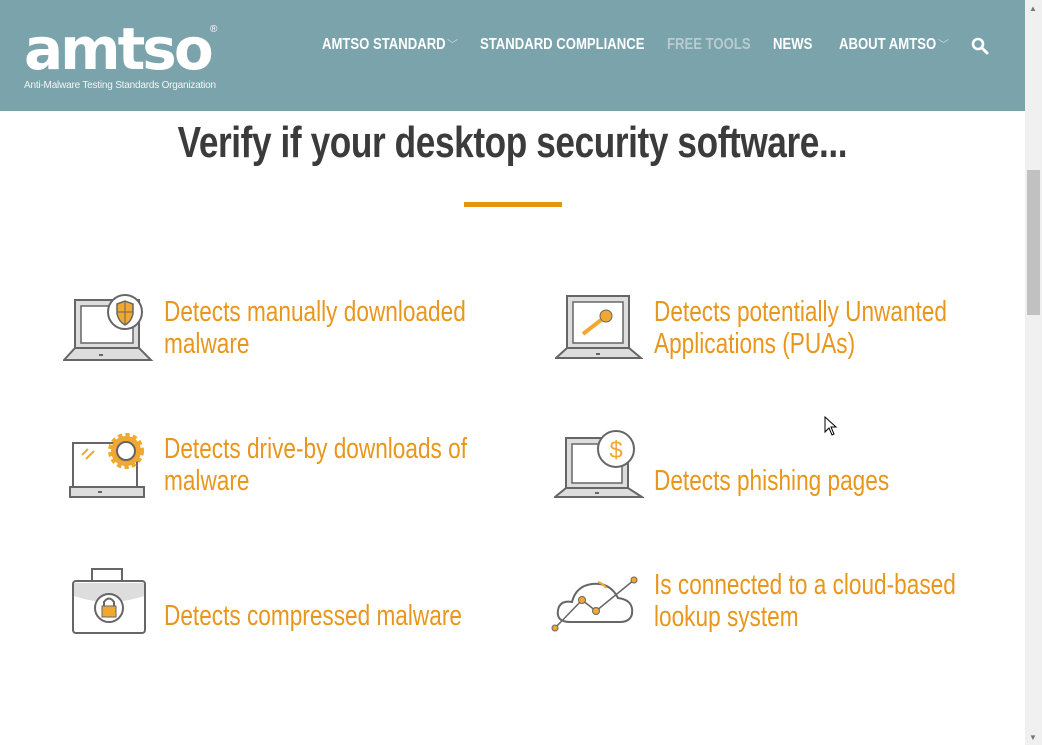  What do you see at coordinates (107, 465) in the screenshot?
I see `laptop-gear-icon` at bounding box center [107, 465].